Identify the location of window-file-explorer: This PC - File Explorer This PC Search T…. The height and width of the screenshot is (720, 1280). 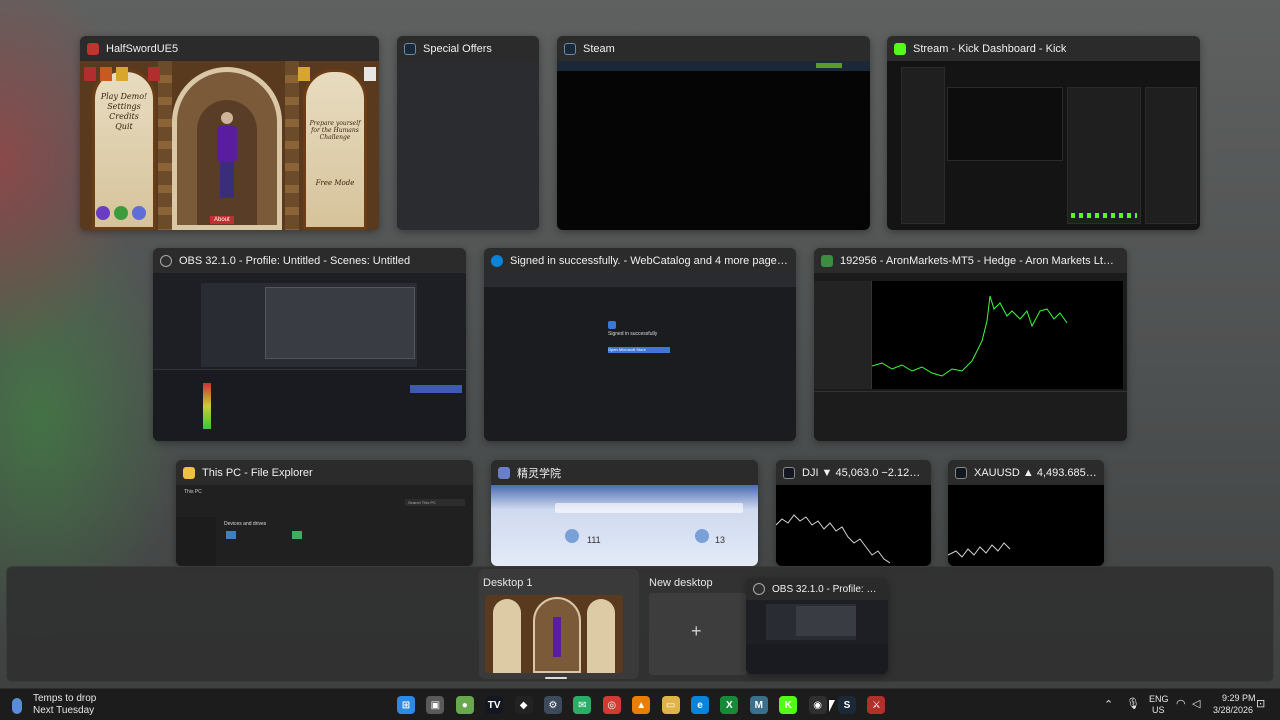
(324, 513).